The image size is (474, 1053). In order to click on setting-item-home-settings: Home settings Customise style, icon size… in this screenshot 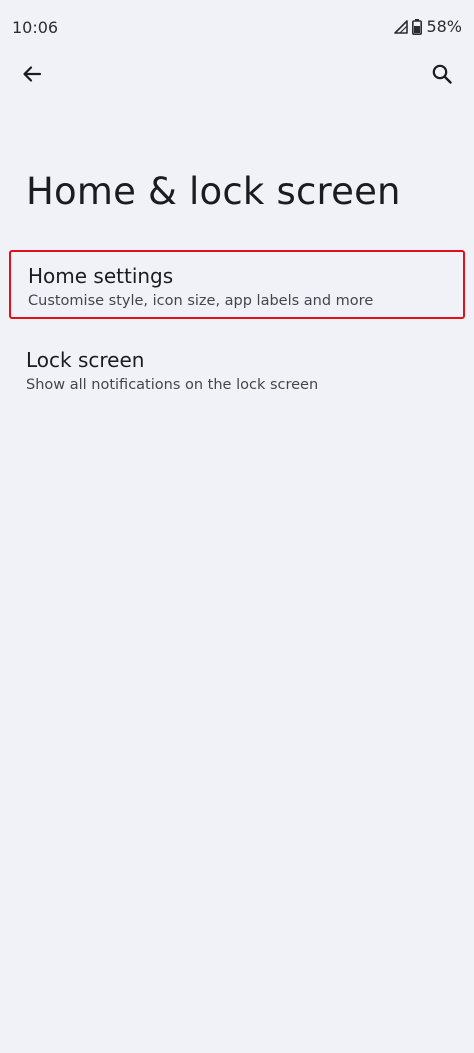, I will do `click(237, 284)`.